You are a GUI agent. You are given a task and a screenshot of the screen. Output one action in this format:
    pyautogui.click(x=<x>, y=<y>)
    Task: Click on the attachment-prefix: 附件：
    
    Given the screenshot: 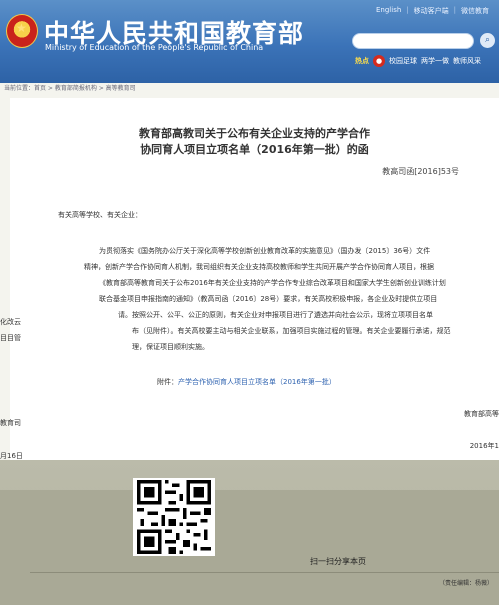 What is the action you would take?
    pyautogui.click(x=167, y=382)
    